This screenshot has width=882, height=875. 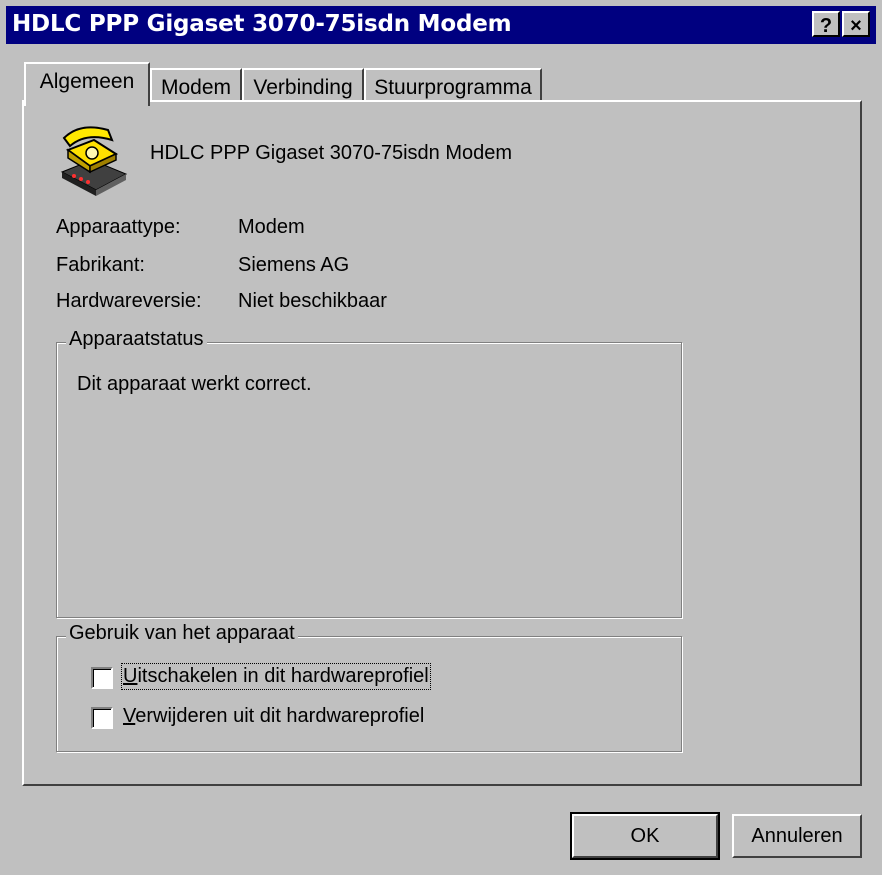 I want to click on help-button: ?, so click(x=826, y=24).